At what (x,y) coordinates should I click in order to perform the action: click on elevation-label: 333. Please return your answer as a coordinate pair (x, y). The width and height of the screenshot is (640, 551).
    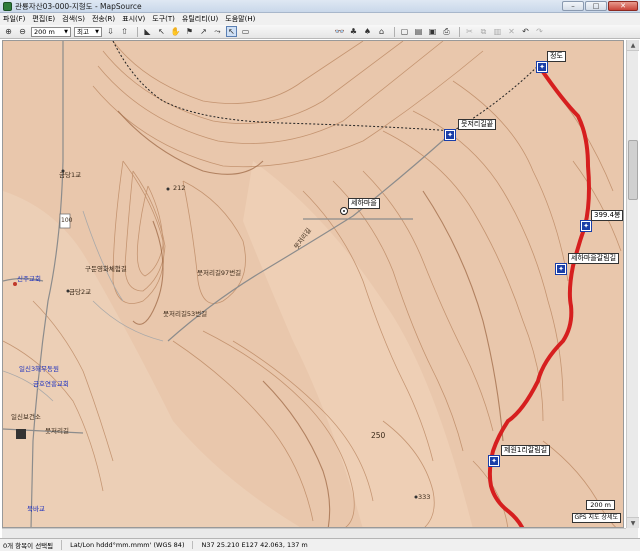
    Looking at the image, I should click on (424, 497).